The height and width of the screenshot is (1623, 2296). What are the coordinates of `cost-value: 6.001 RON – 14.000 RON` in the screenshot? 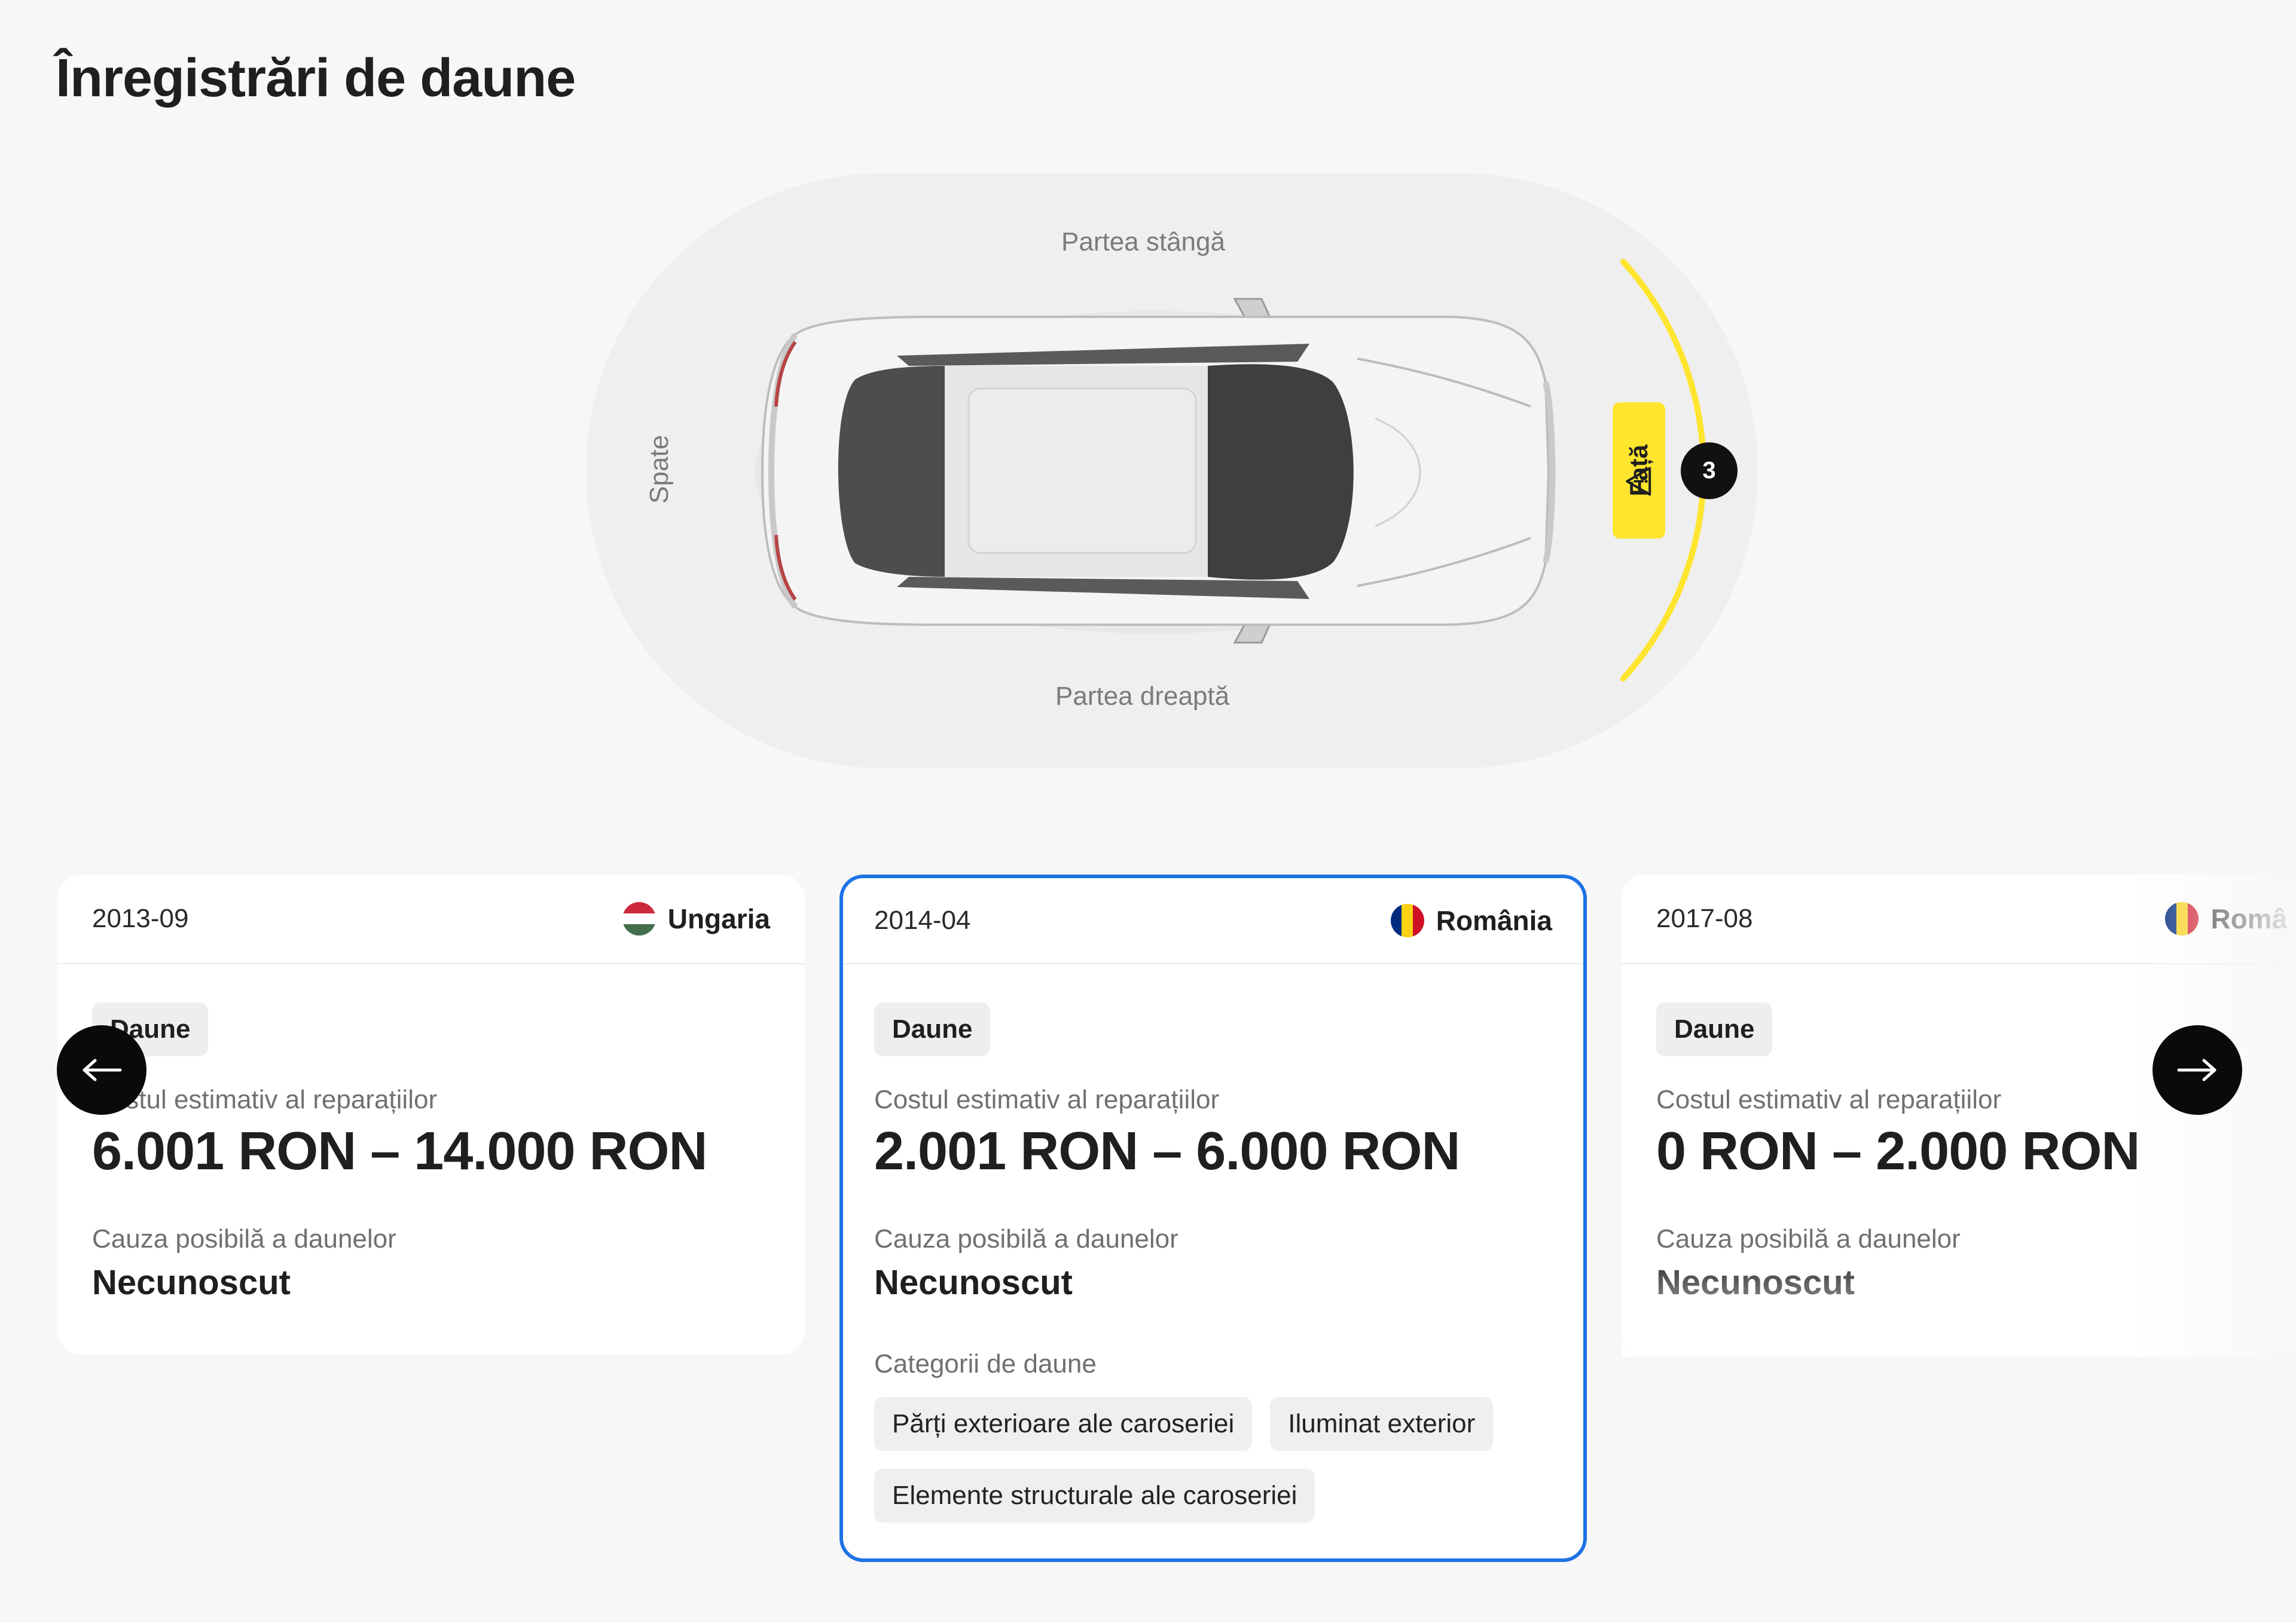 It's located at (400, 1151).